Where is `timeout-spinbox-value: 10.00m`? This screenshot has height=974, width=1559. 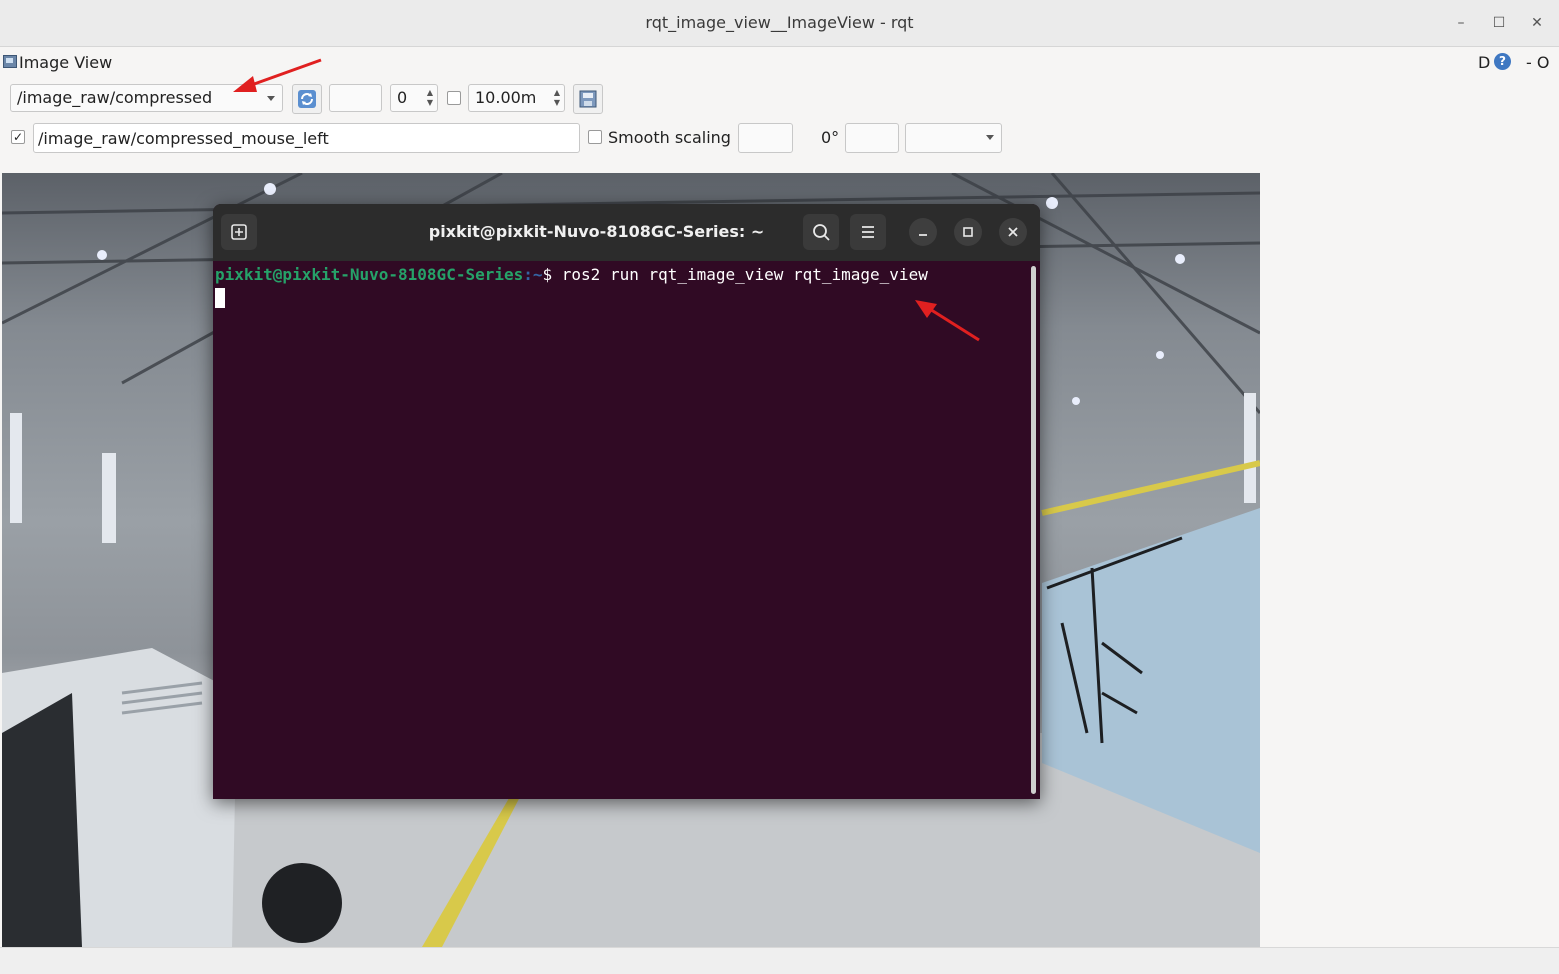 timeout-spinbox-value: 10.00m is located at coordinates (506, 97).